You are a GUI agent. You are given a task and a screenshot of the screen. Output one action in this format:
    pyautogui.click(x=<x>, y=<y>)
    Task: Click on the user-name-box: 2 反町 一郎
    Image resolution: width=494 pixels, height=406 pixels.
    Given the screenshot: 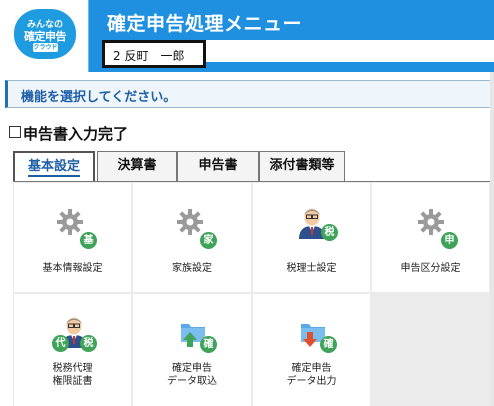 What is the action you would take?
    pyautogui.click(x=154, y=54)
    